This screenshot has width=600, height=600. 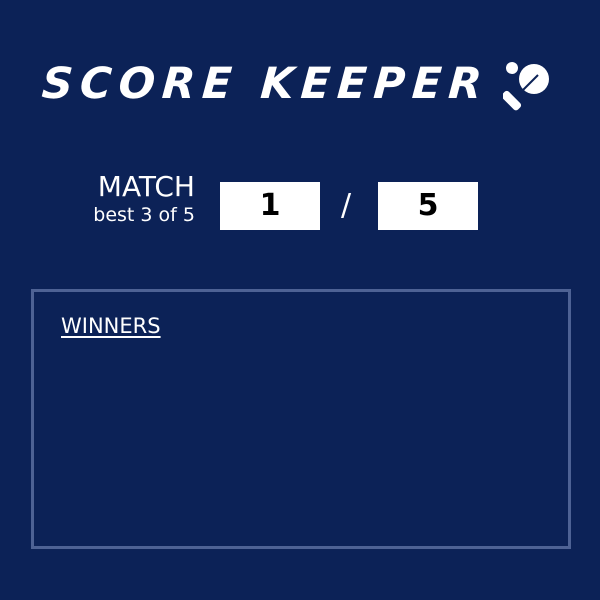 I want to click on match-title: MATCH, so click(x=146, y=186).